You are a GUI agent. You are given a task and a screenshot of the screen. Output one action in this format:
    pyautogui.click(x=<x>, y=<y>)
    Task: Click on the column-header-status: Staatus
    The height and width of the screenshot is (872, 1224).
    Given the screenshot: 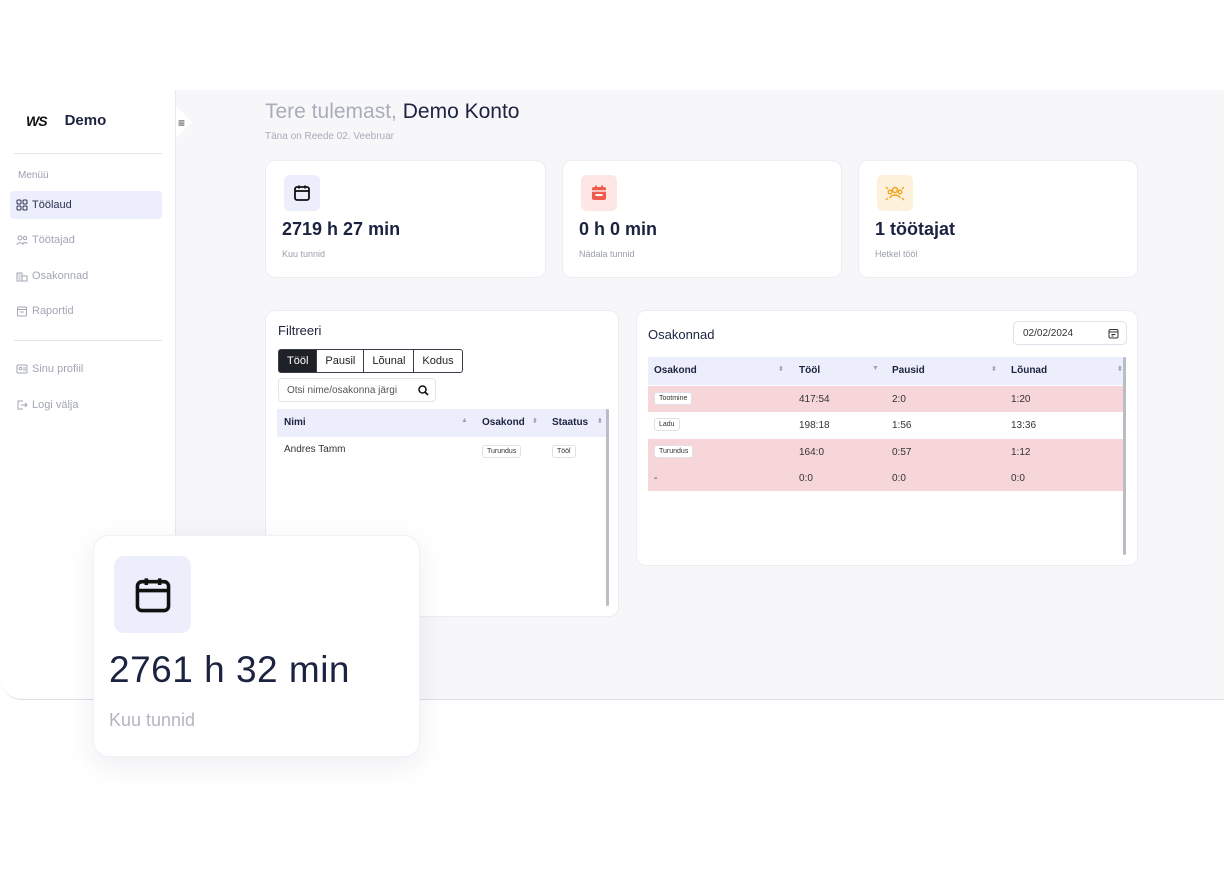 What is the action you would take?
    pyautogui.click(x=570, y=422)
    